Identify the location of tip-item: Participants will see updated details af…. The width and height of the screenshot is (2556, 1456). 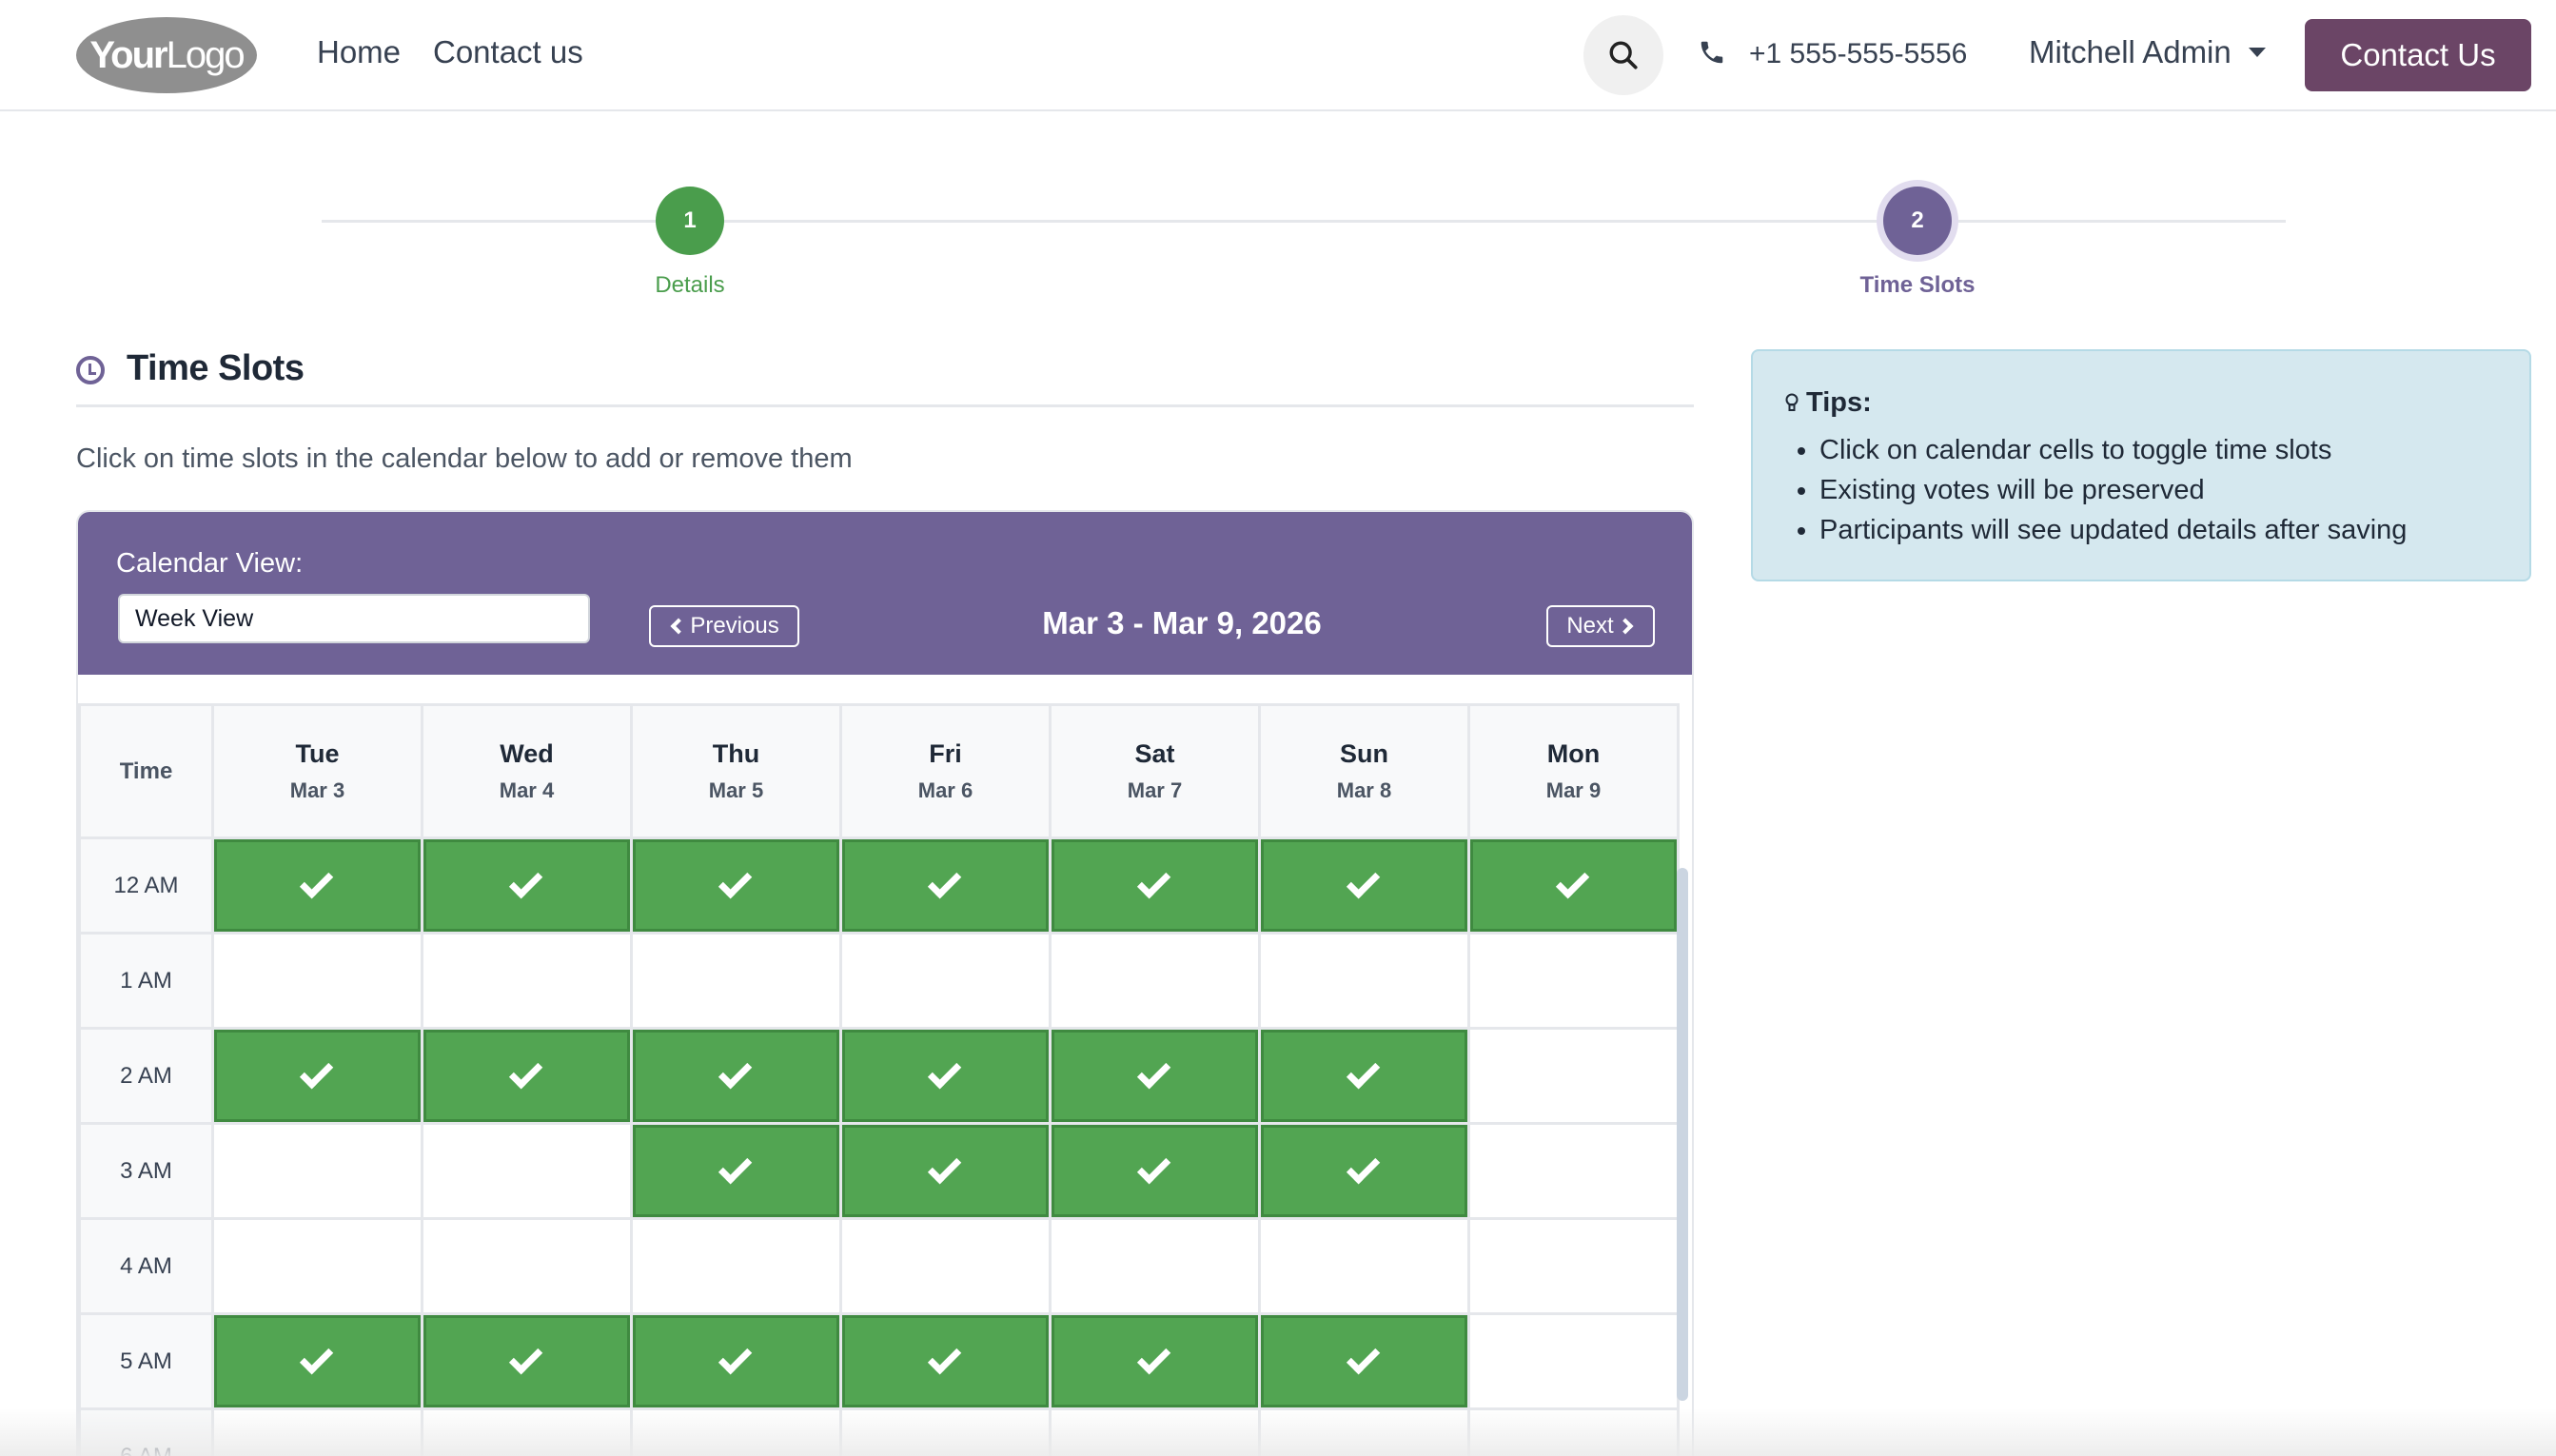
(2113, 530).